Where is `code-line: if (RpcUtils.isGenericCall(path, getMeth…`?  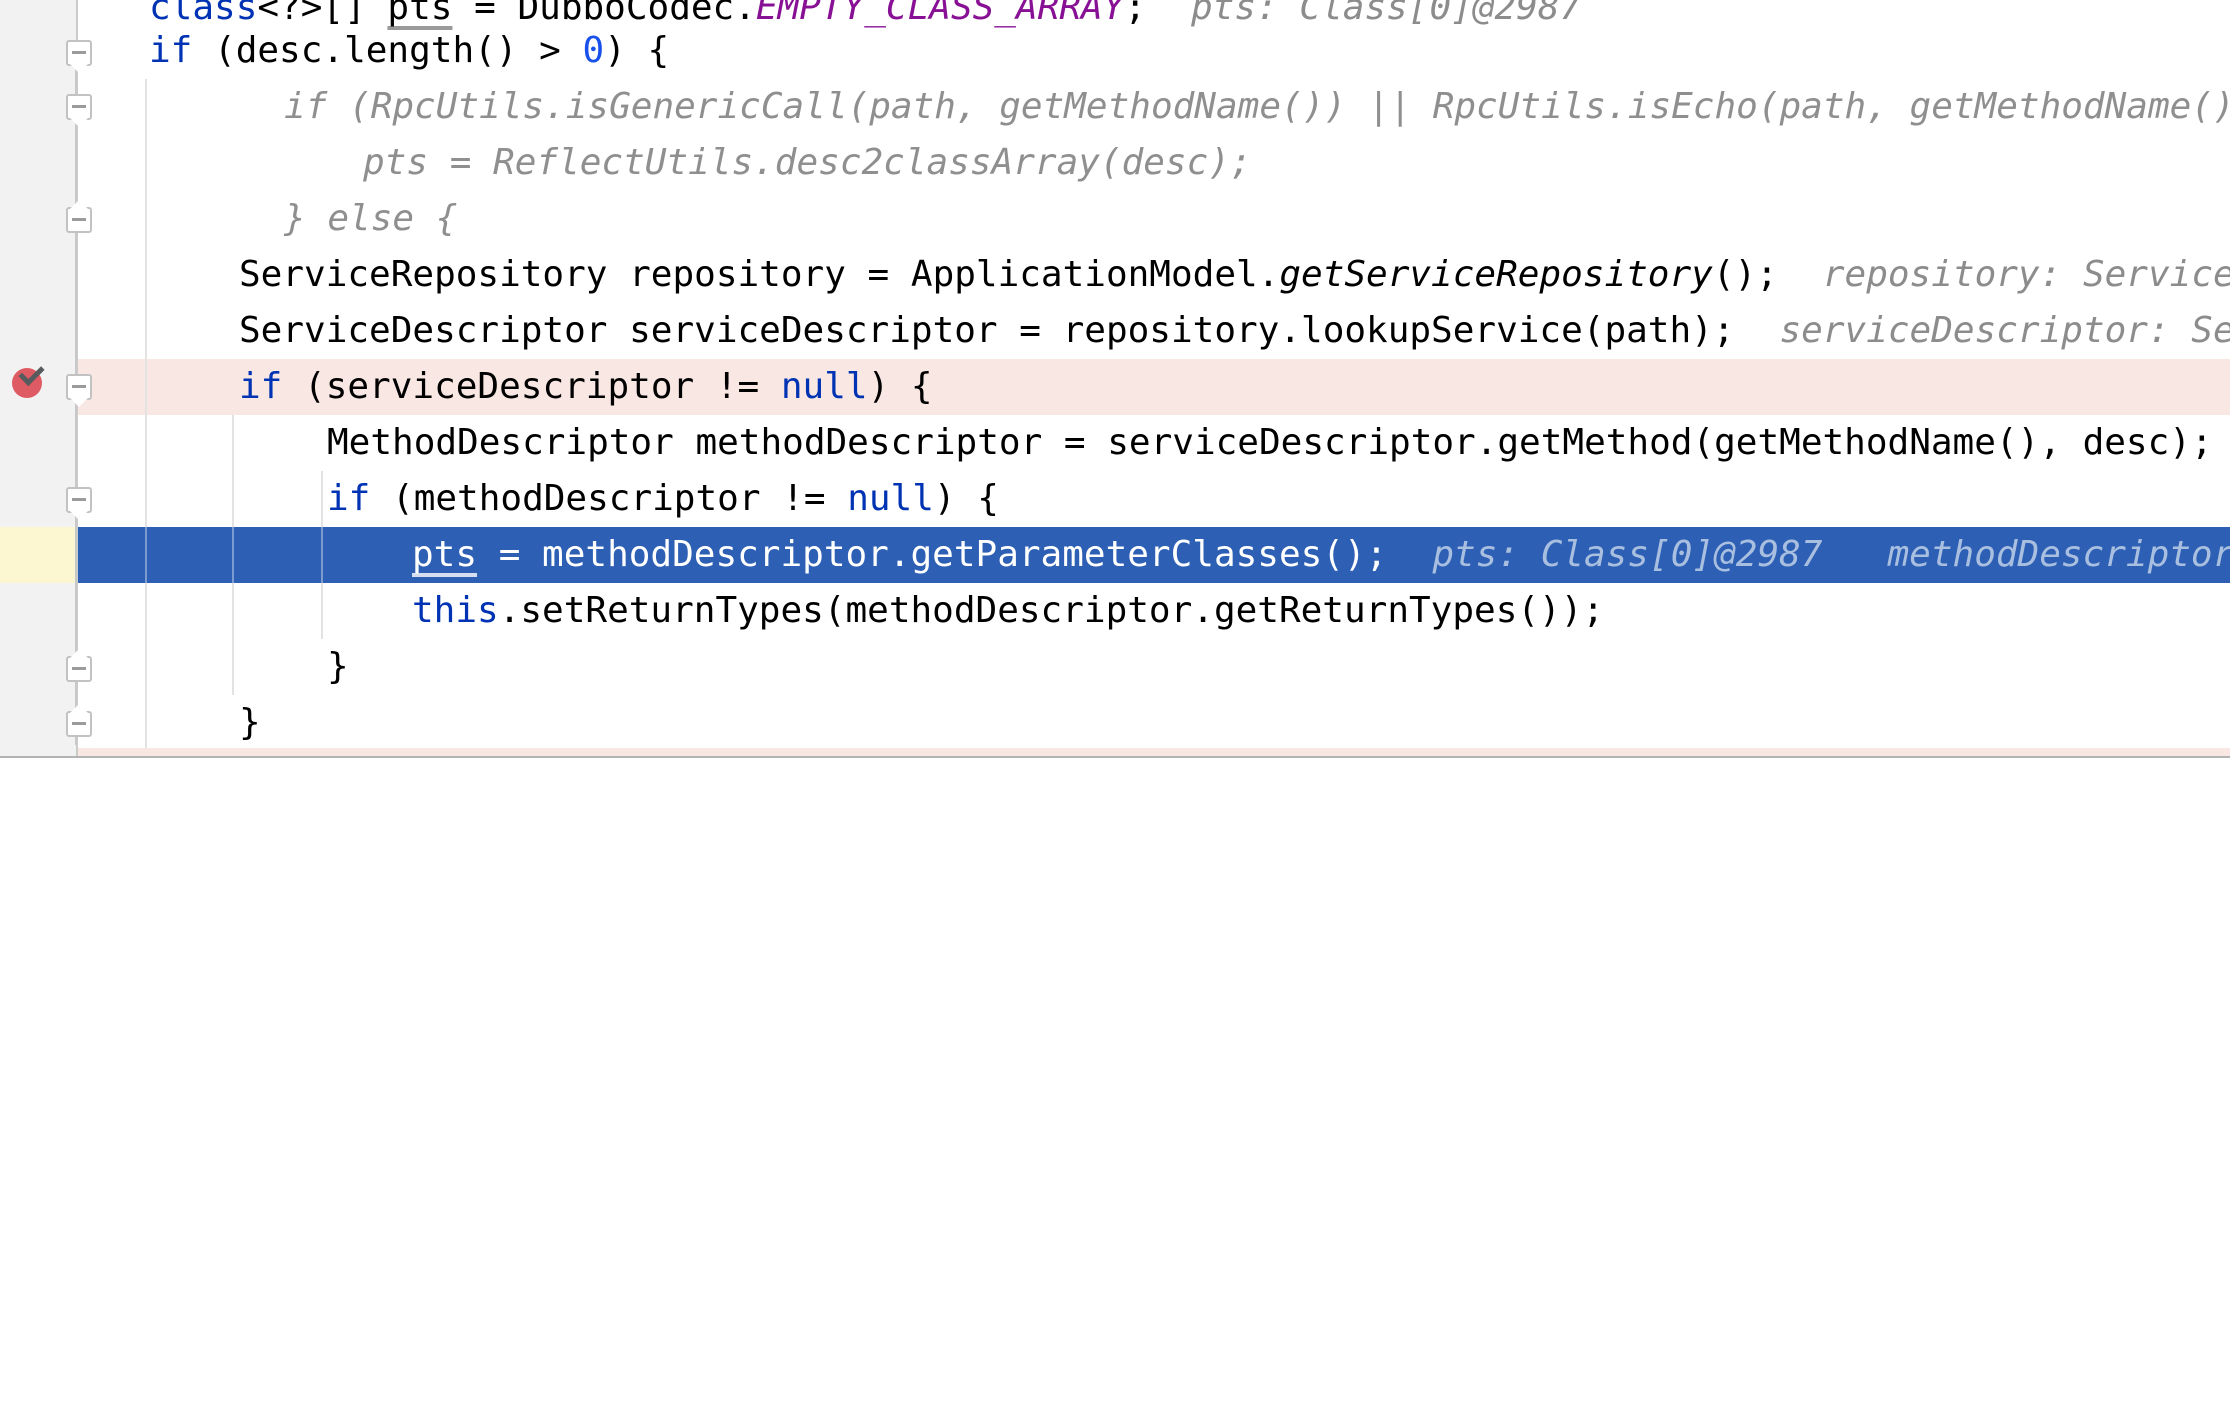
code-line: if (RpcUtils.isGenericCall(path, getMeth… is located at coordinates (1257, 107).